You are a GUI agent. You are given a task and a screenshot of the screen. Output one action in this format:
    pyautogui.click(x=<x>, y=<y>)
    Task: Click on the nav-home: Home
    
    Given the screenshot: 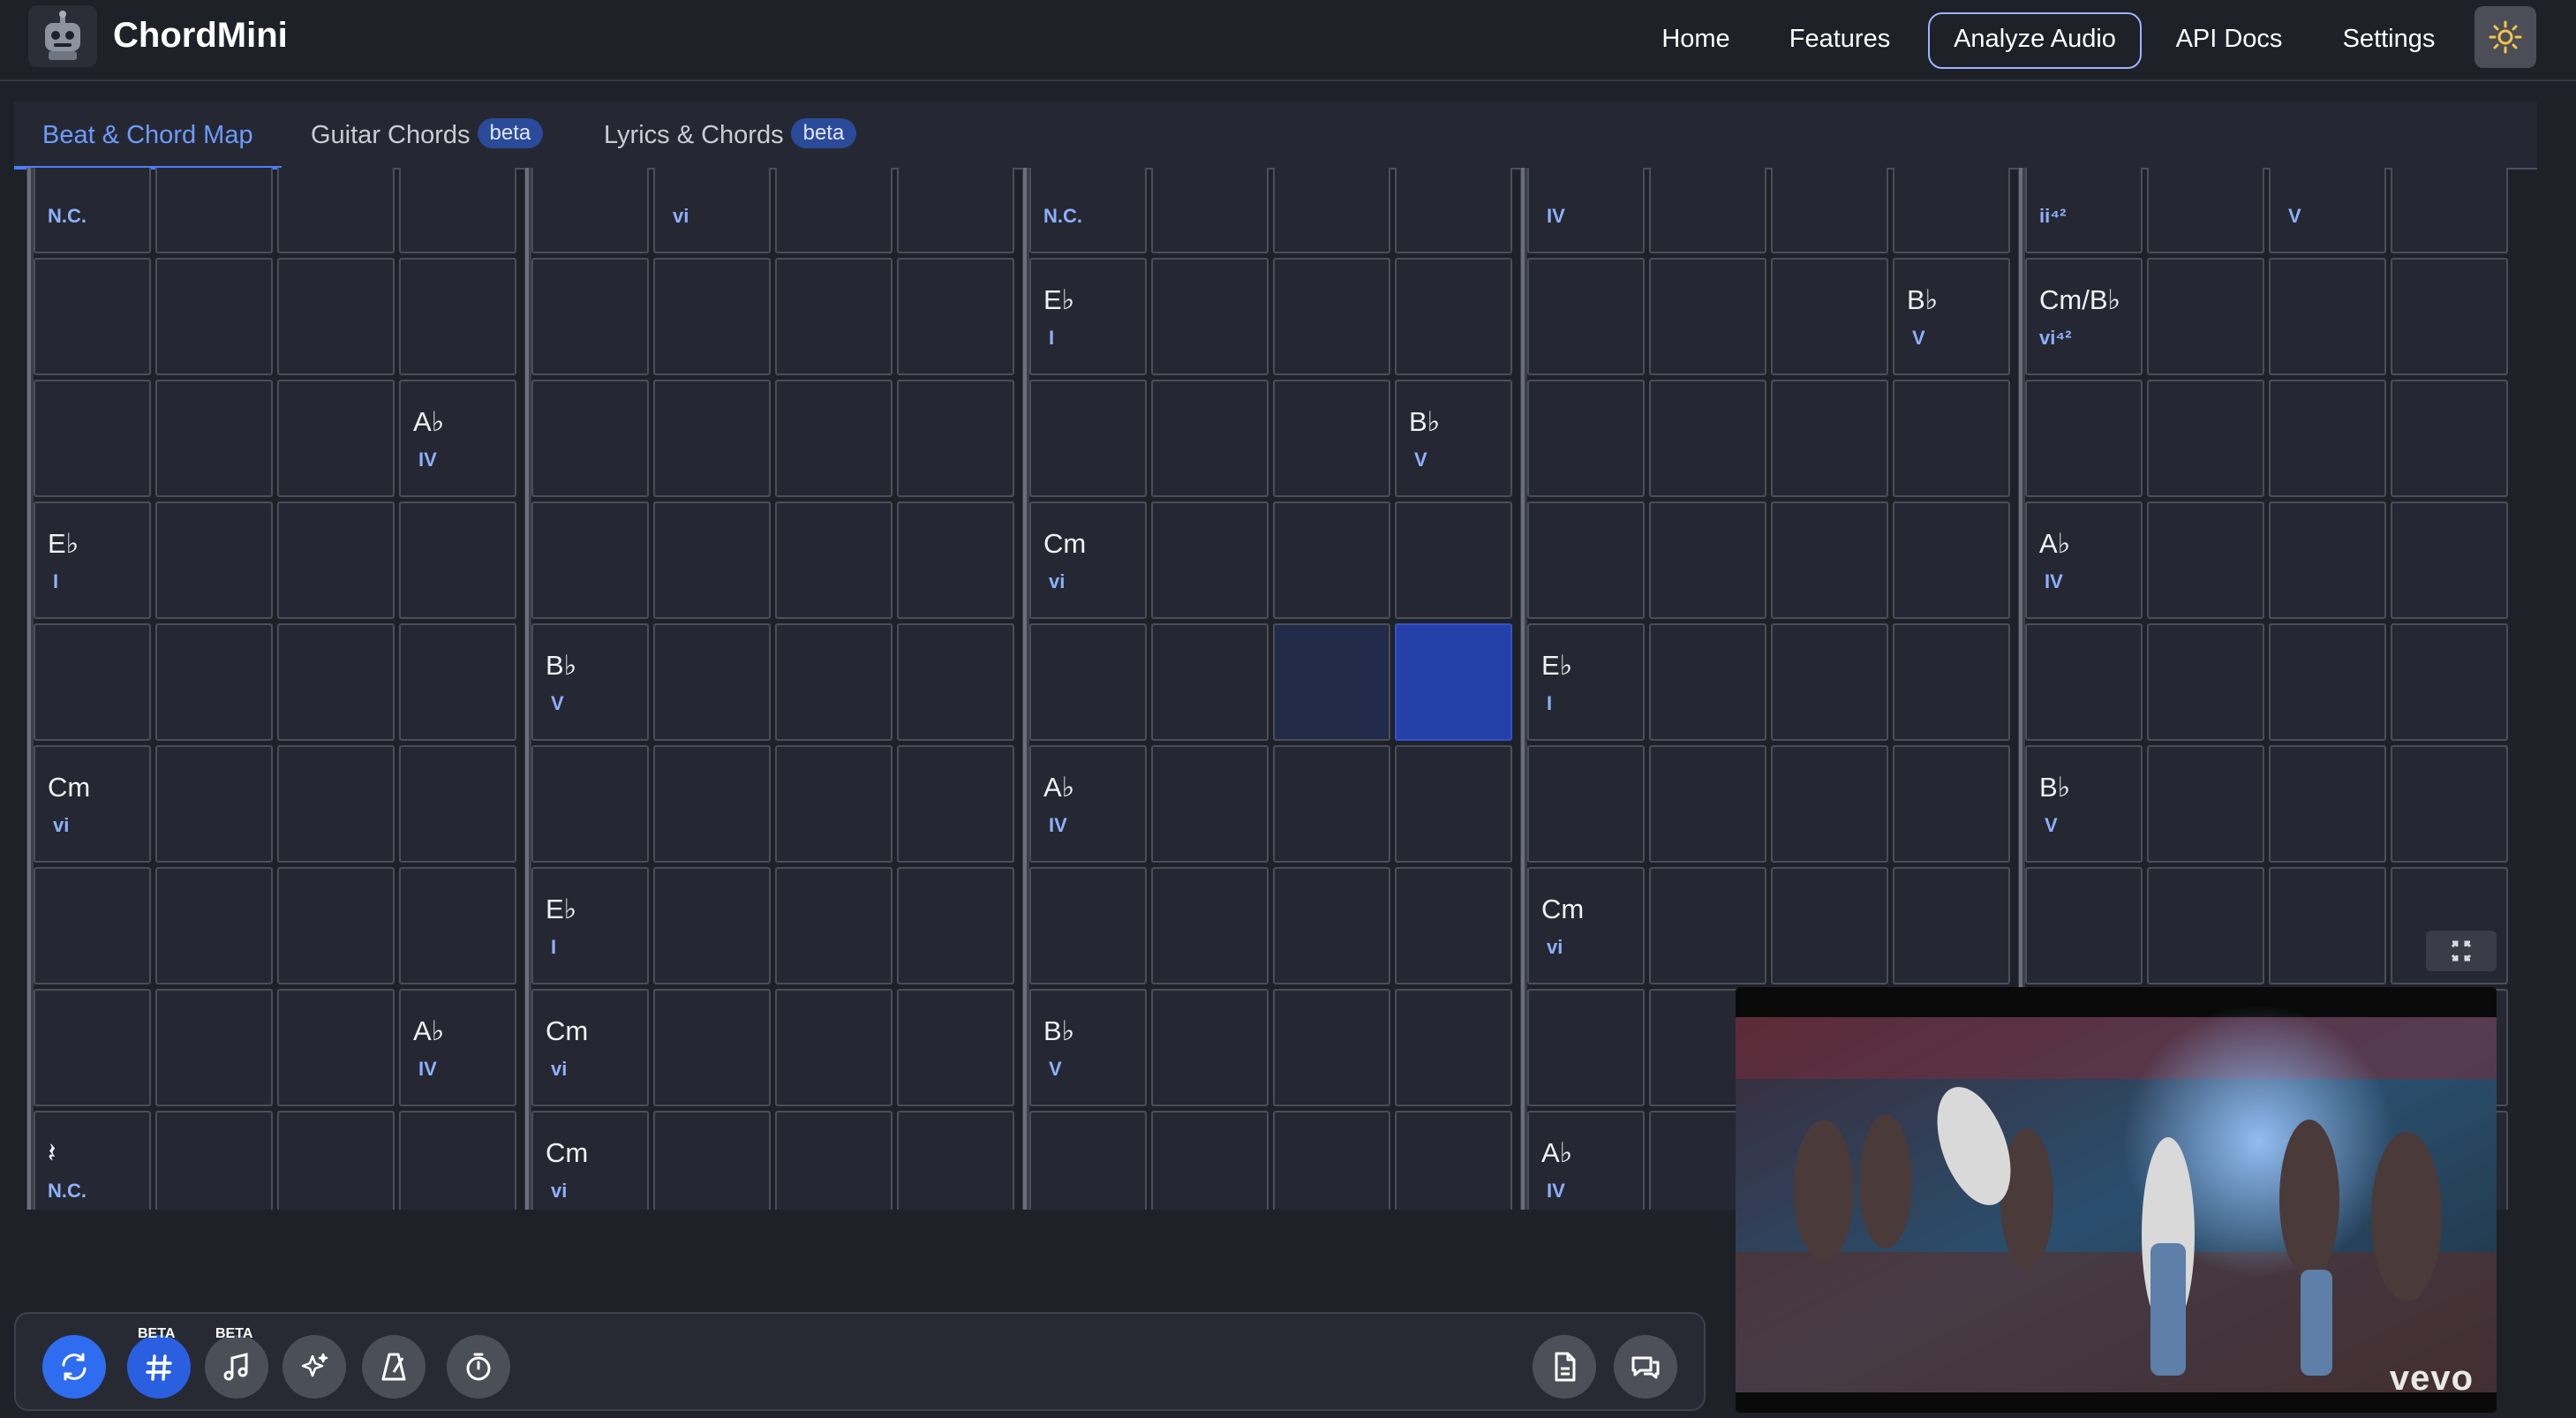 What is the action you would take?
    pyautogui.click(x=1696, y=38)
    